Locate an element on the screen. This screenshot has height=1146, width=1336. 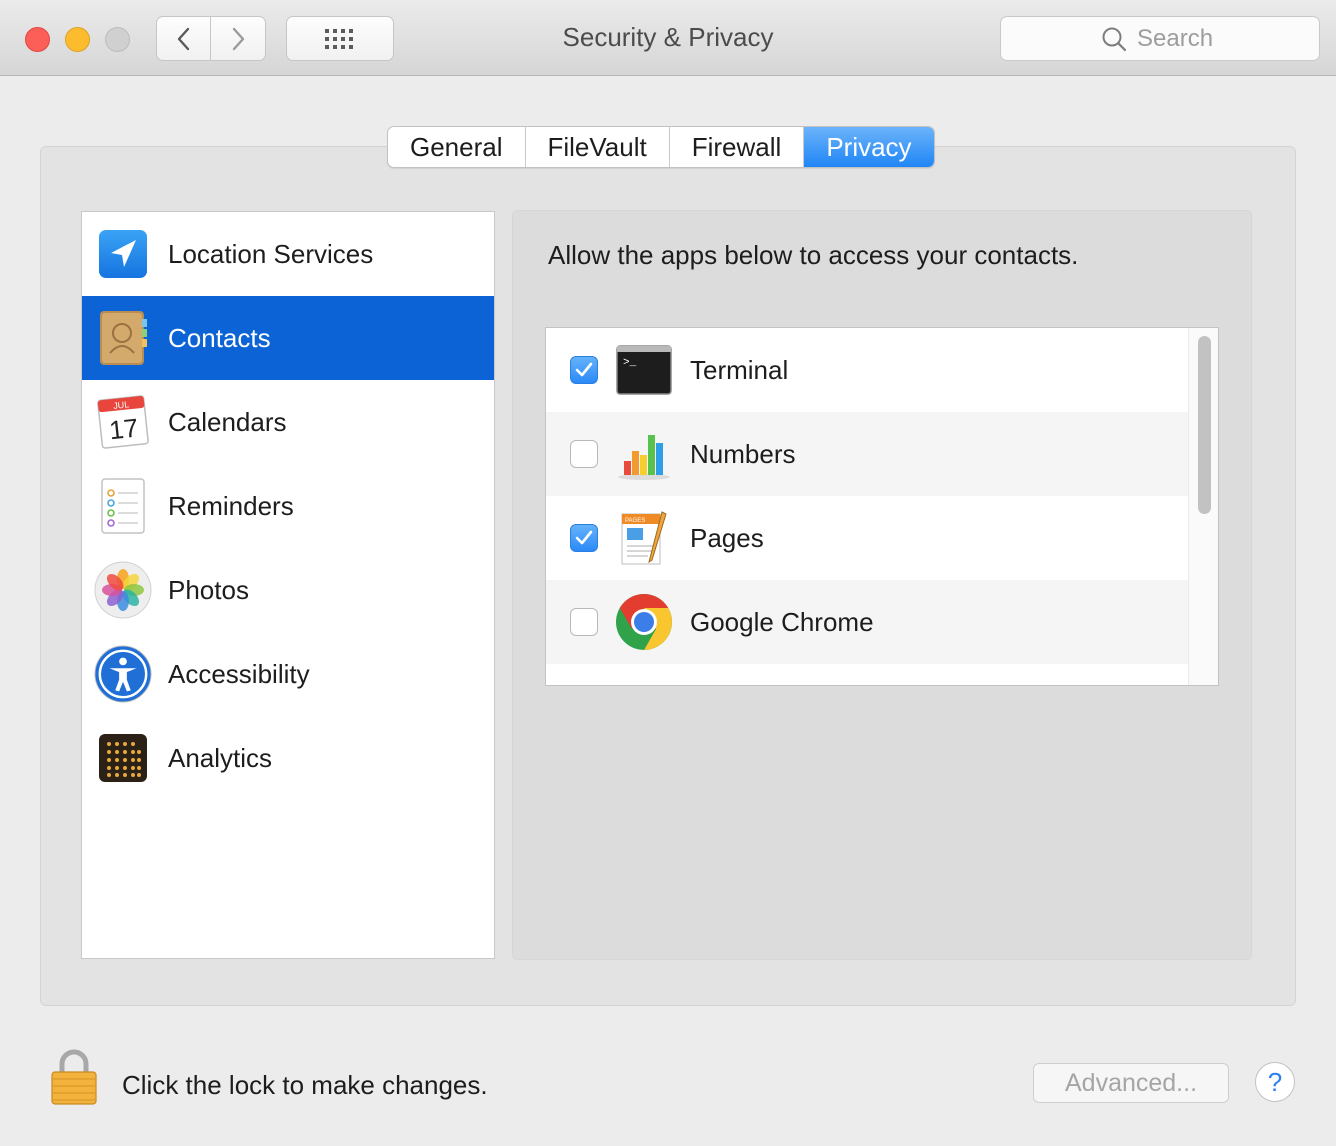
accessibility-person-icon is located at coordinates (123, 674).